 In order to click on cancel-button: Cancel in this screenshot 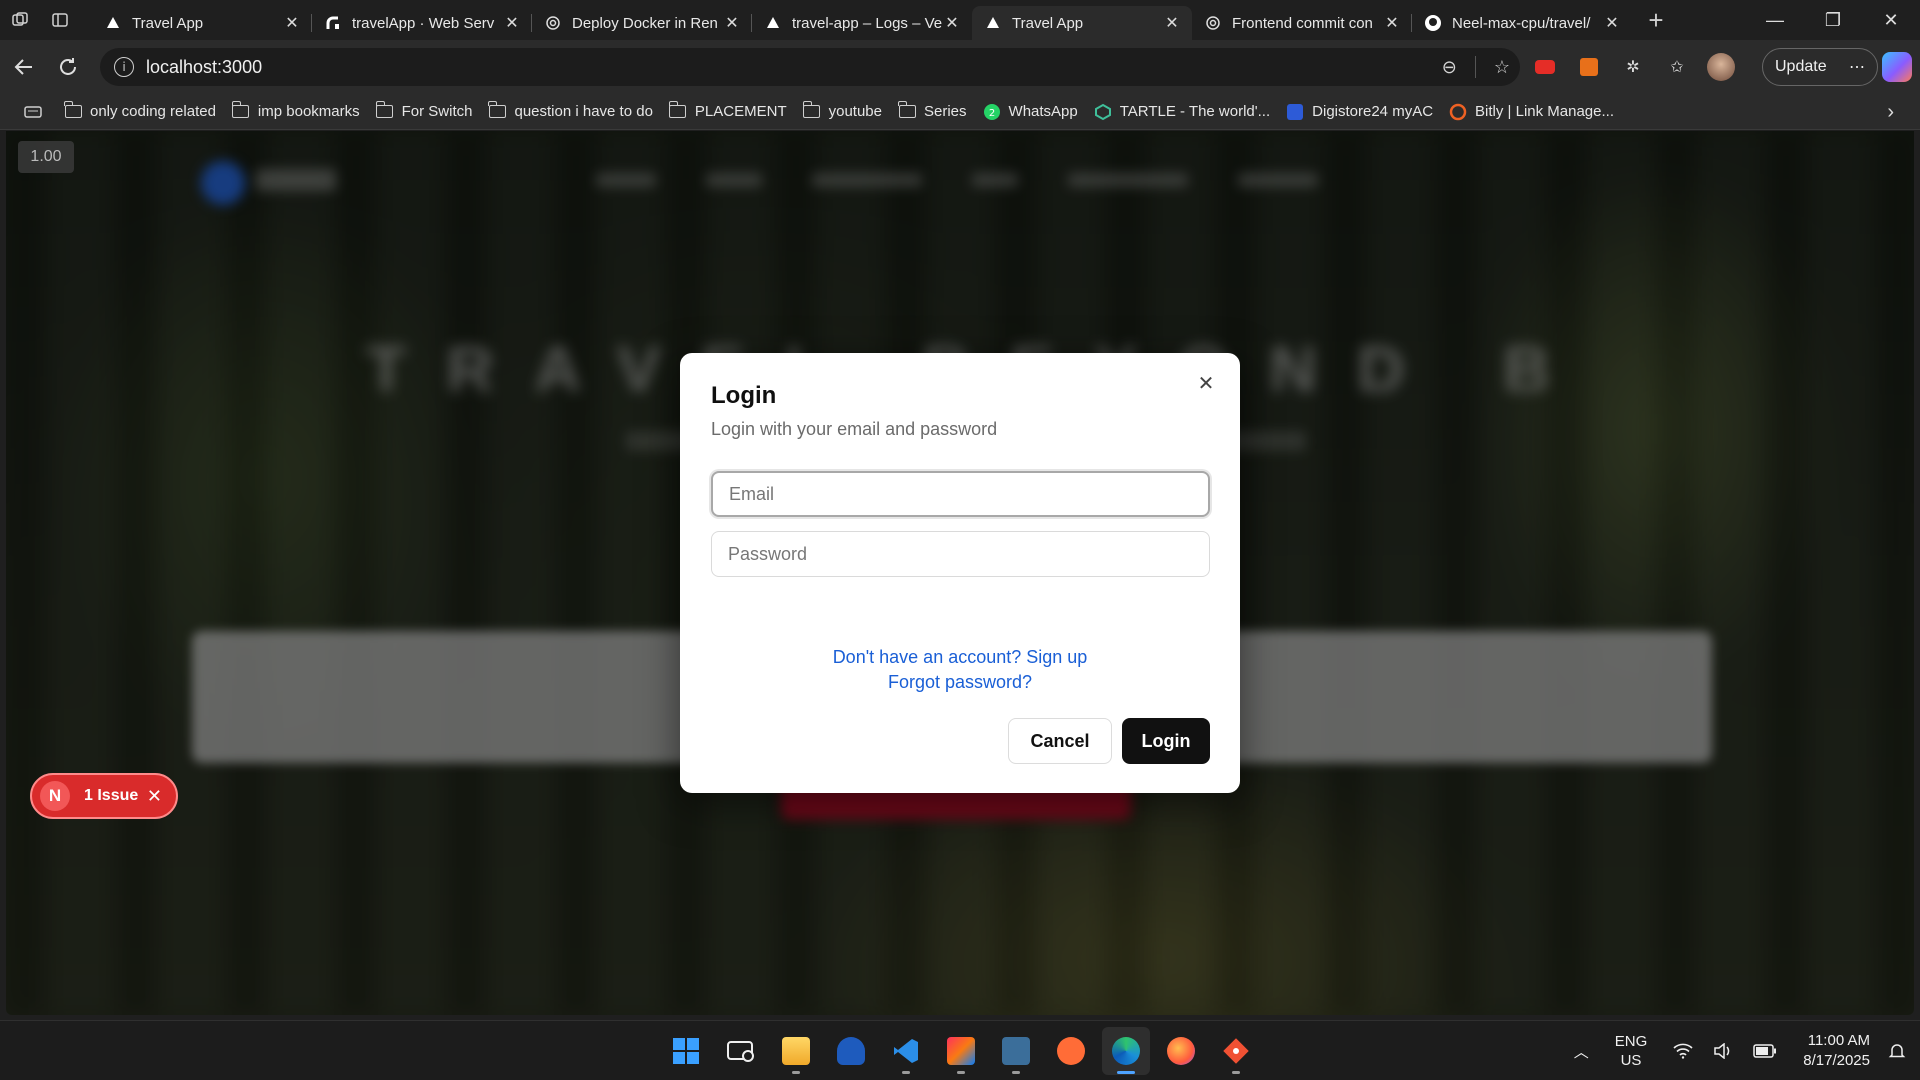, I will do `click(1060, 741)`.